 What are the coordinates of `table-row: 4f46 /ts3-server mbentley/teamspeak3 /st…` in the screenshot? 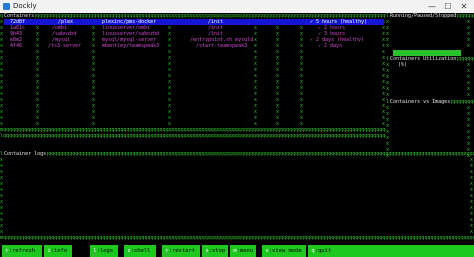 It's located at (194, 46).